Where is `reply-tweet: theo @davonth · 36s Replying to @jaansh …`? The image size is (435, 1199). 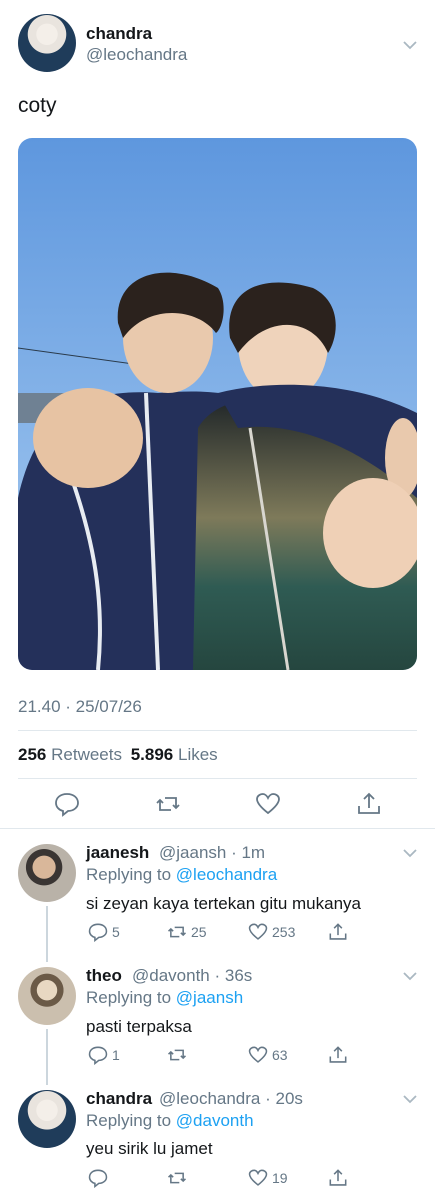
reply-tweet: theo @davonth · 36s Replying to @jaansh … is located at coordinates (217, 1025).